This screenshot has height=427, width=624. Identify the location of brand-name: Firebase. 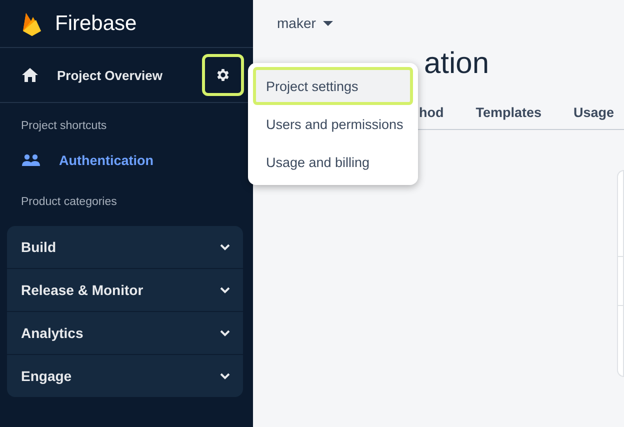
(96, 24).